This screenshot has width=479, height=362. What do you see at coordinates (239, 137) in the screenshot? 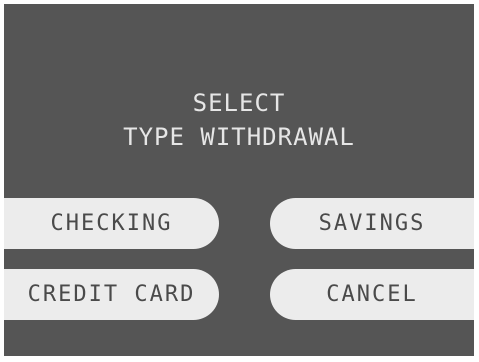
I see `prompt-line-type-withdrawal: TYPE WITHDRAWAL` at bounding box center [239, 137].